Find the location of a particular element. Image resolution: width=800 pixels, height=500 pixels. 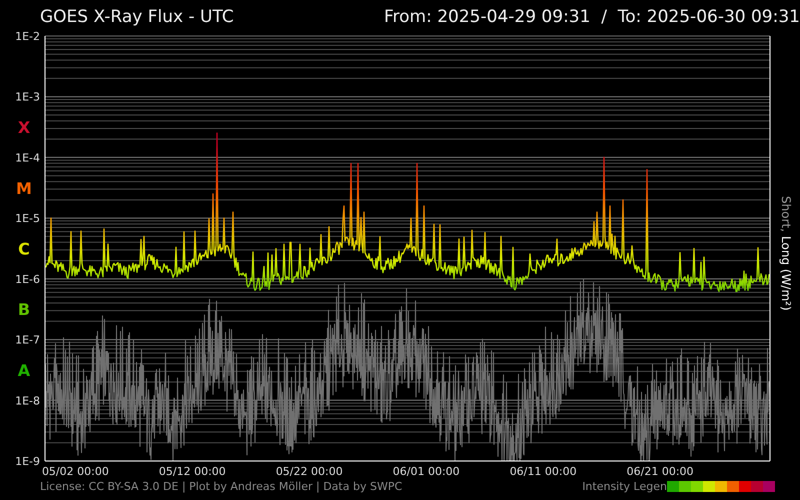

axis-title: Long (W/m²) is located at coordinates (786, 273).